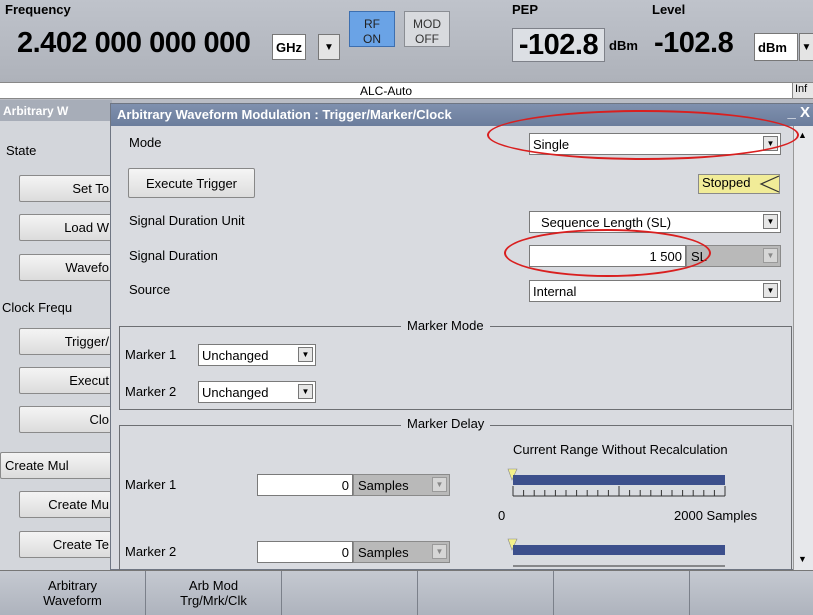 The height and width of the screenshot is (615, 813). What do you see at coordinates (65, 380) in the screenshot?
I see `execute-button: Execut` at bounding box center [65, 380].